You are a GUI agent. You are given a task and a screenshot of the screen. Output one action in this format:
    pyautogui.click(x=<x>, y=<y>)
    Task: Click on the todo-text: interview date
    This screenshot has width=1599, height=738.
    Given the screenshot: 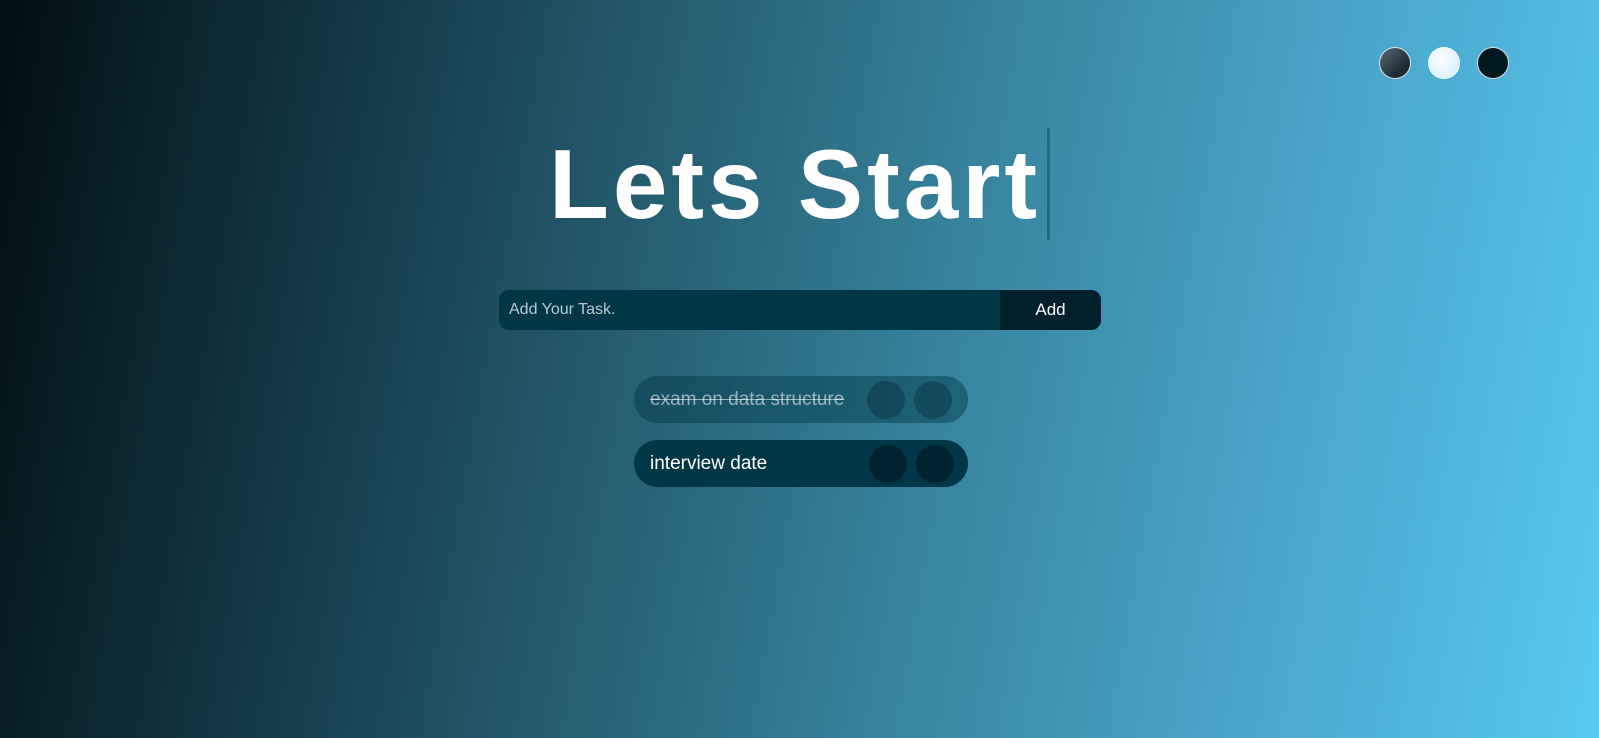 What is the action you would take?
    pyautogui.click(x=709, y=463)
    